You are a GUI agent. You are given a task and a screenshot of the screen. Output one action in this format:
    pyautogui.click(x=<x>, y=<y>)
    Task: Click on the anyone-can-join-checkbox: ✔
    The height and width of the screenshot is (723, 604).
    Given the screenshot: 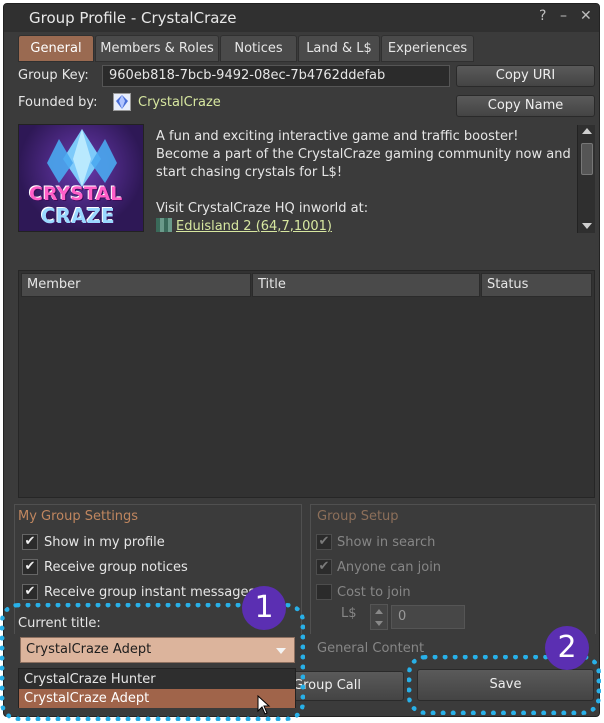 What is the action you would take?
    pyautogui.click(x=324, y=567)
    